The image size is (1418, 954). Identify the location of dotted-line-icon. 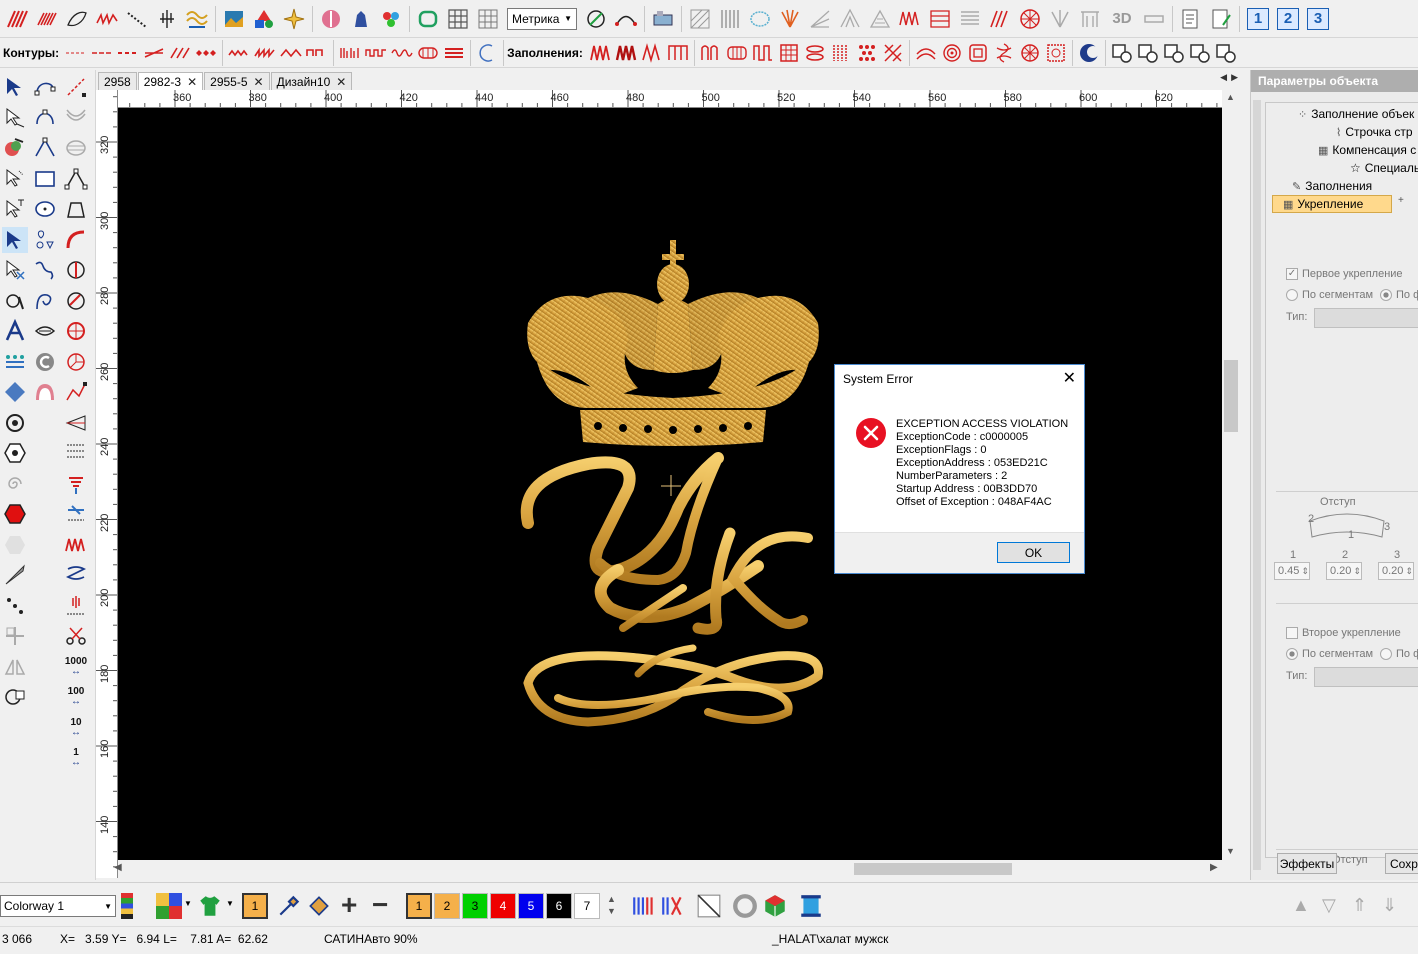
(137, 19).